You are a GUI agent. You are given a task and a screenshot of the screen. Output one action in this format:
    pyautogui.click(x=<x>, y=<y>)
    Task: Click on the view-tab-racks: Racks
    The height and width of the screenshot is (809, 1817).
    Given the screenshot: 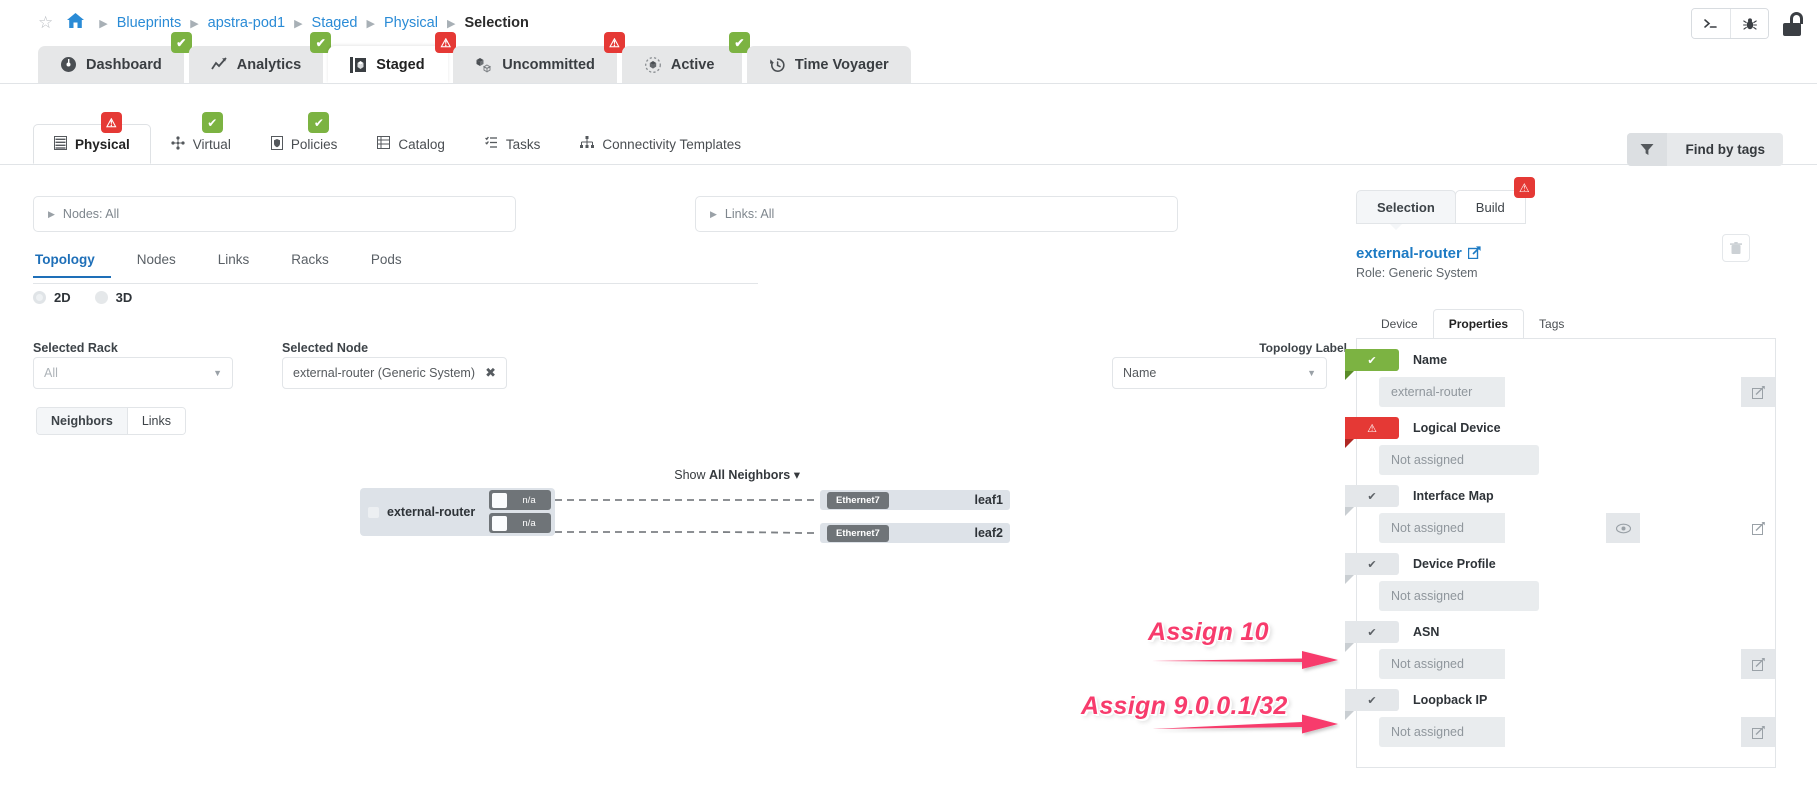 What is the action you would take?
    pyautogui.click(x=317, y=264)
    